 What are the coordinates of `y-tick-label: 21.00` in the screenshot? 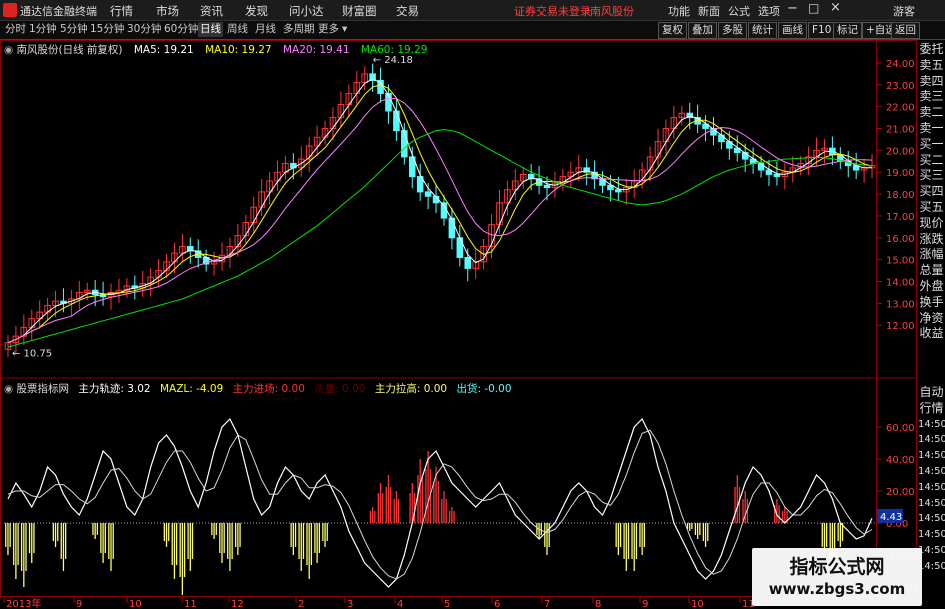 It's located at (900, 130).